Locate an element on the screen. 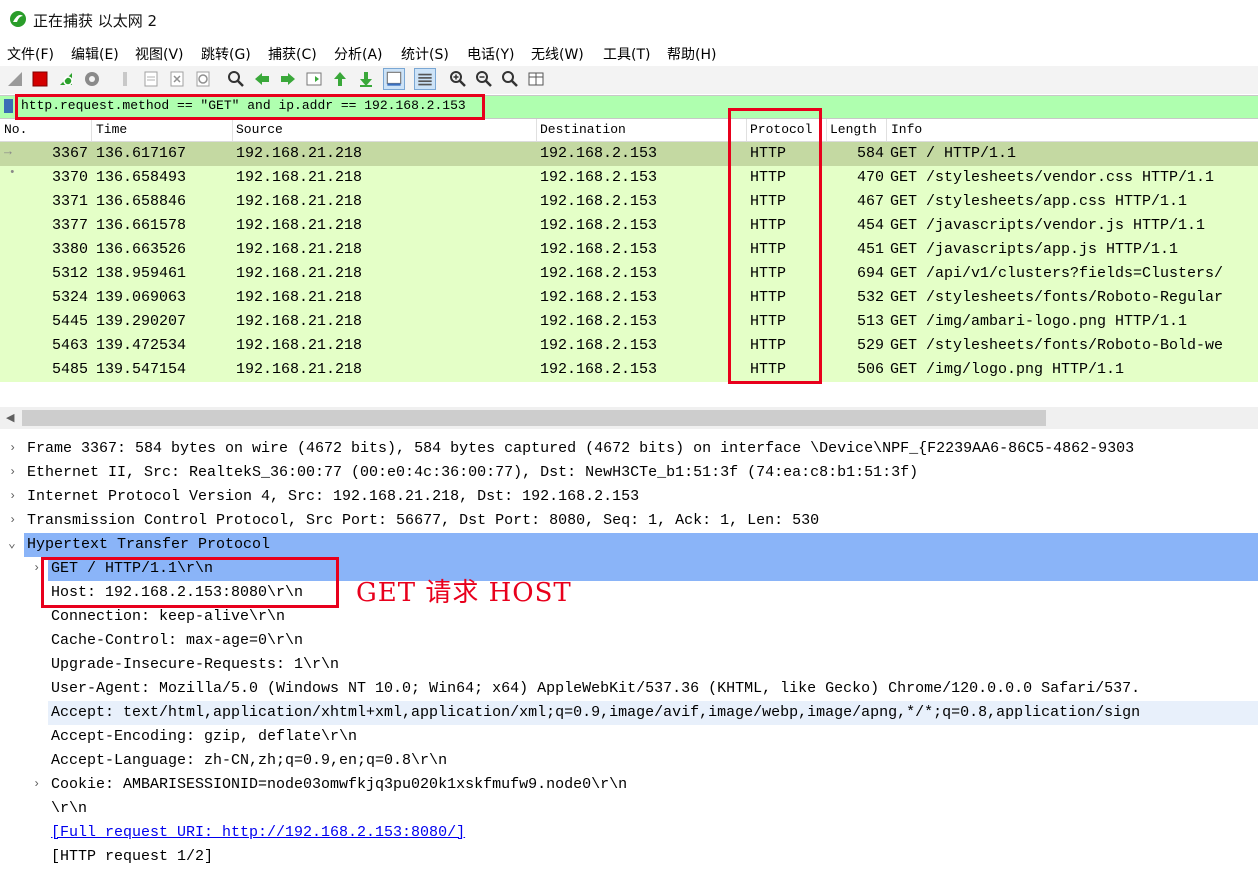 Image resolution: width=1258 pixels, height=879 pixels. window-title: 正在捕获 以太网 2 is located at coordinates (95, 21).